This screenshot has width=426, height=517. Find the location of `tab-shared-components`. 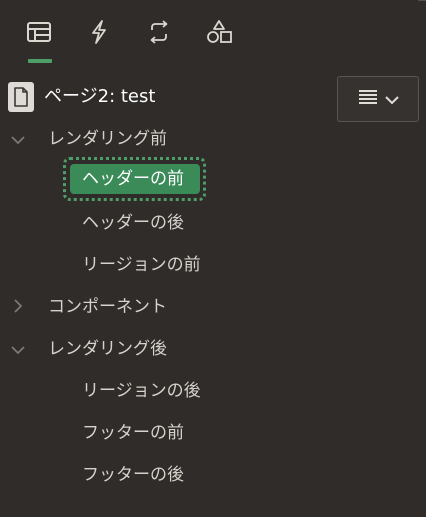

tab-shared-components is located at coordinates (219, 32).